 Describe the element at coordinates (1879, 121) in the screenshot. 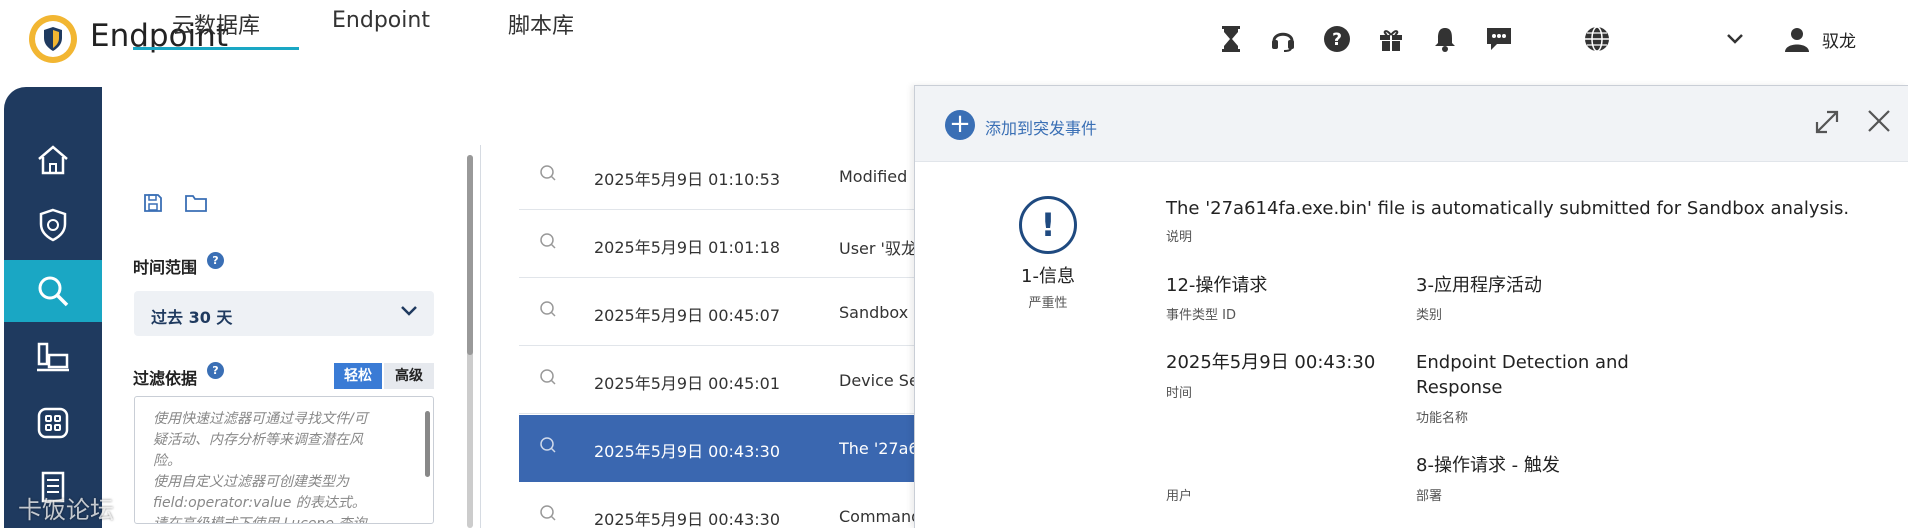

I see `close-icon` at that location.